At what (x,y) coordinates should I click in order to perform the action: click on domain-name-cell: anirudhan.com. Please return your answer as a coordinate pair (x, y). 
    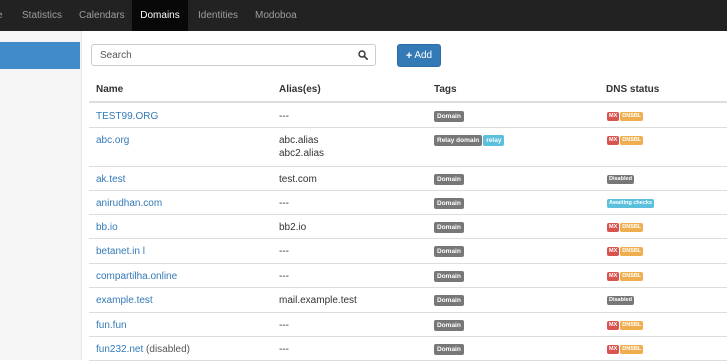
    Looking at the image, I should click on (129, 203).